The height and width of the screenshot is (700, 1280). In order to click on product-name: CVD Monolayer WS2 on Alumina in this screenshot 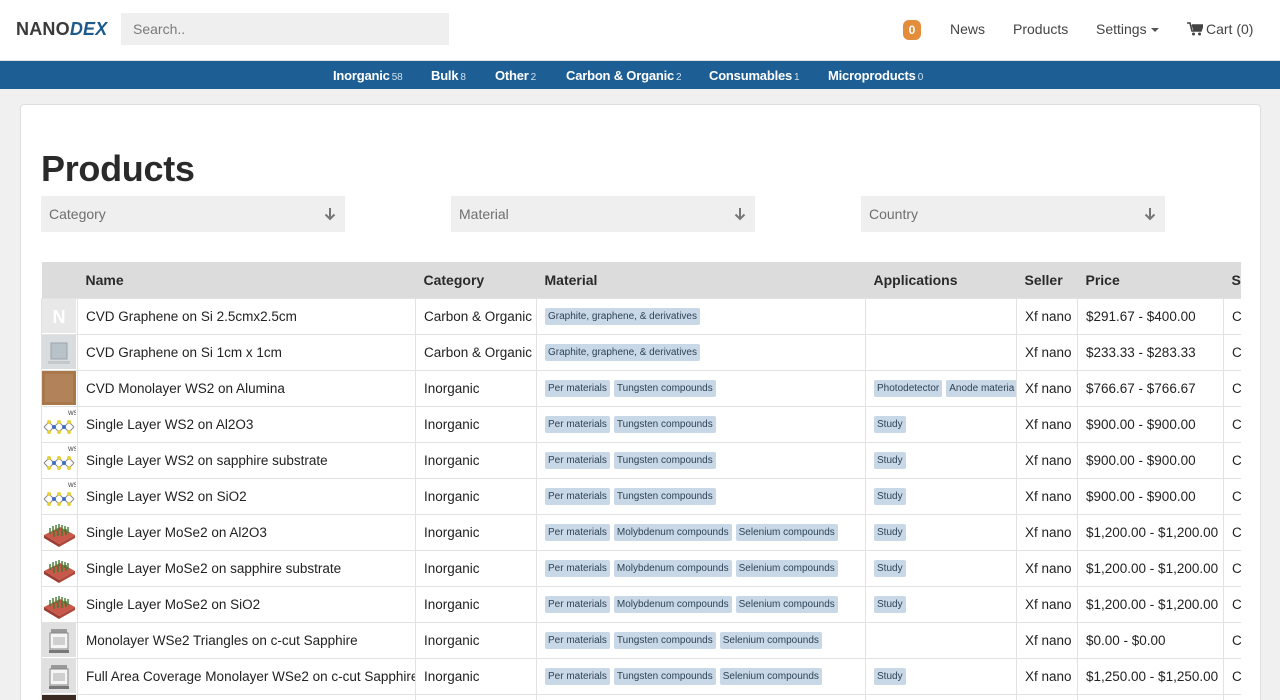, I will do `click(246, 388)`.